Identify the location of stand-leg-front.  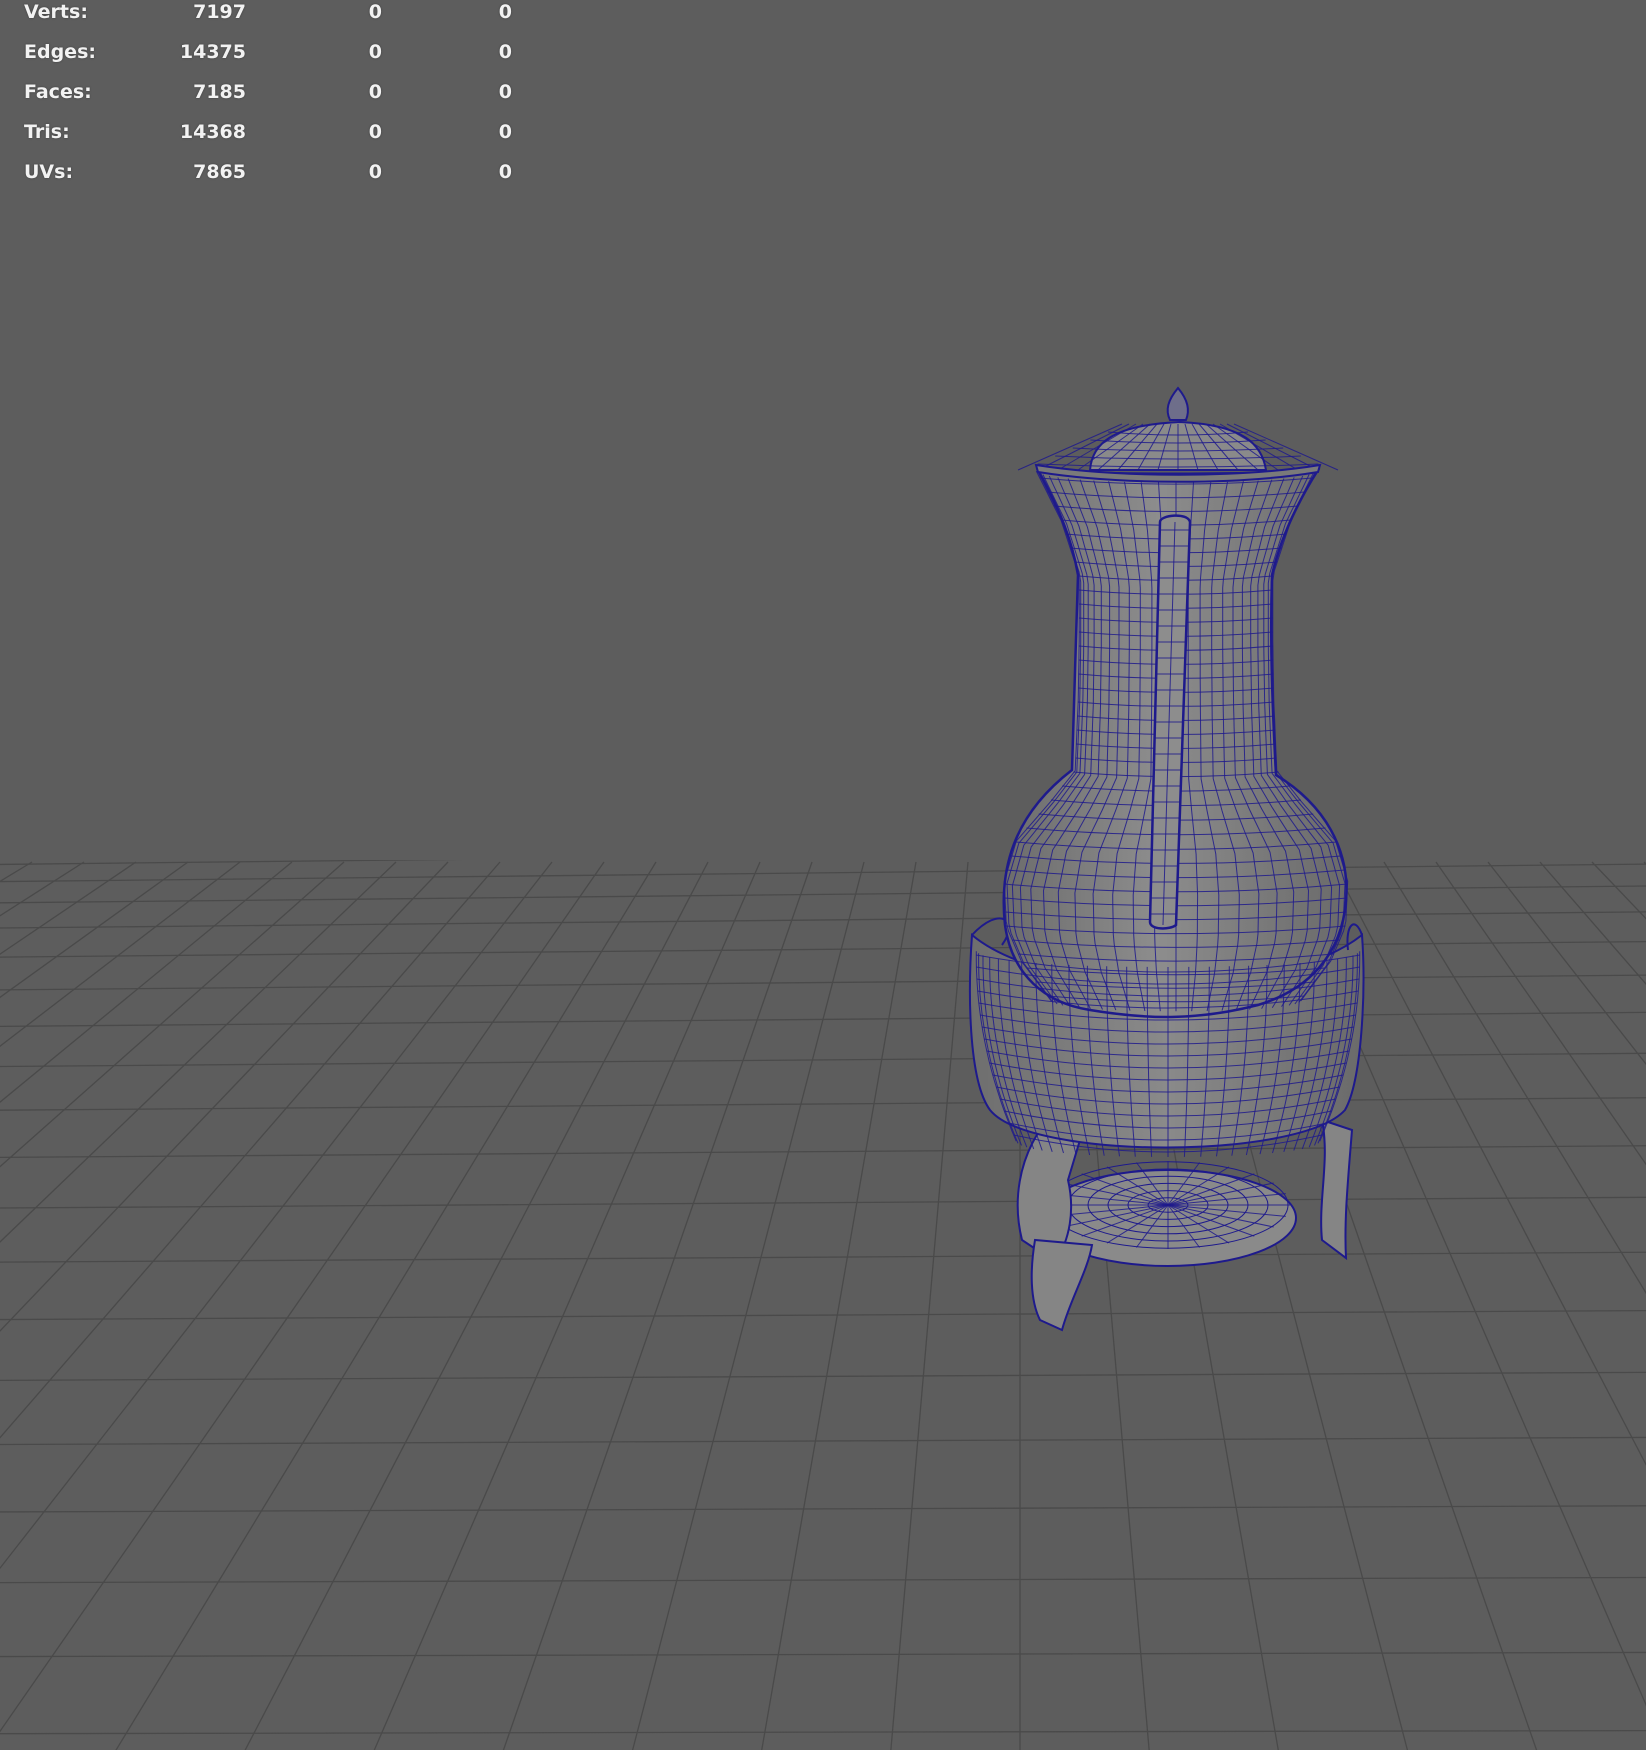
(1062, 1285).